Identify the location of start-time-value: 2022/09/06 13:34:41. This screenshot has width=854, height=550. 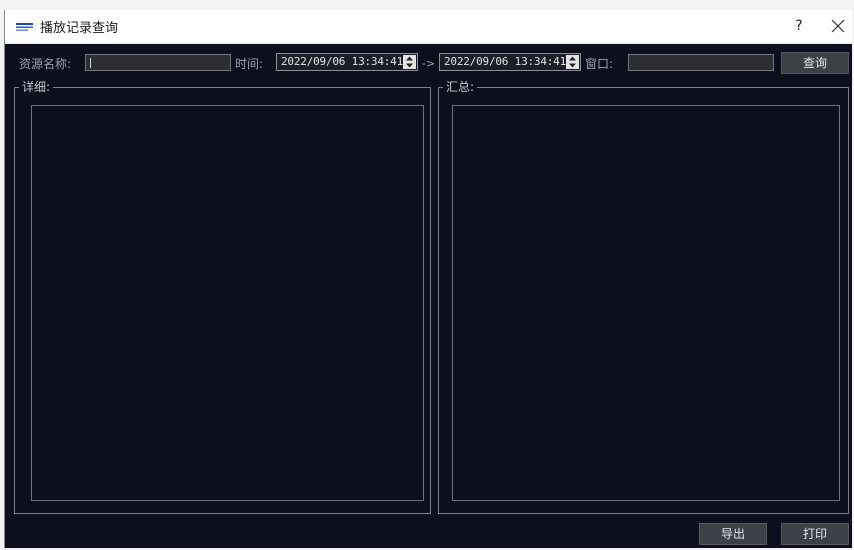
(342, 61).